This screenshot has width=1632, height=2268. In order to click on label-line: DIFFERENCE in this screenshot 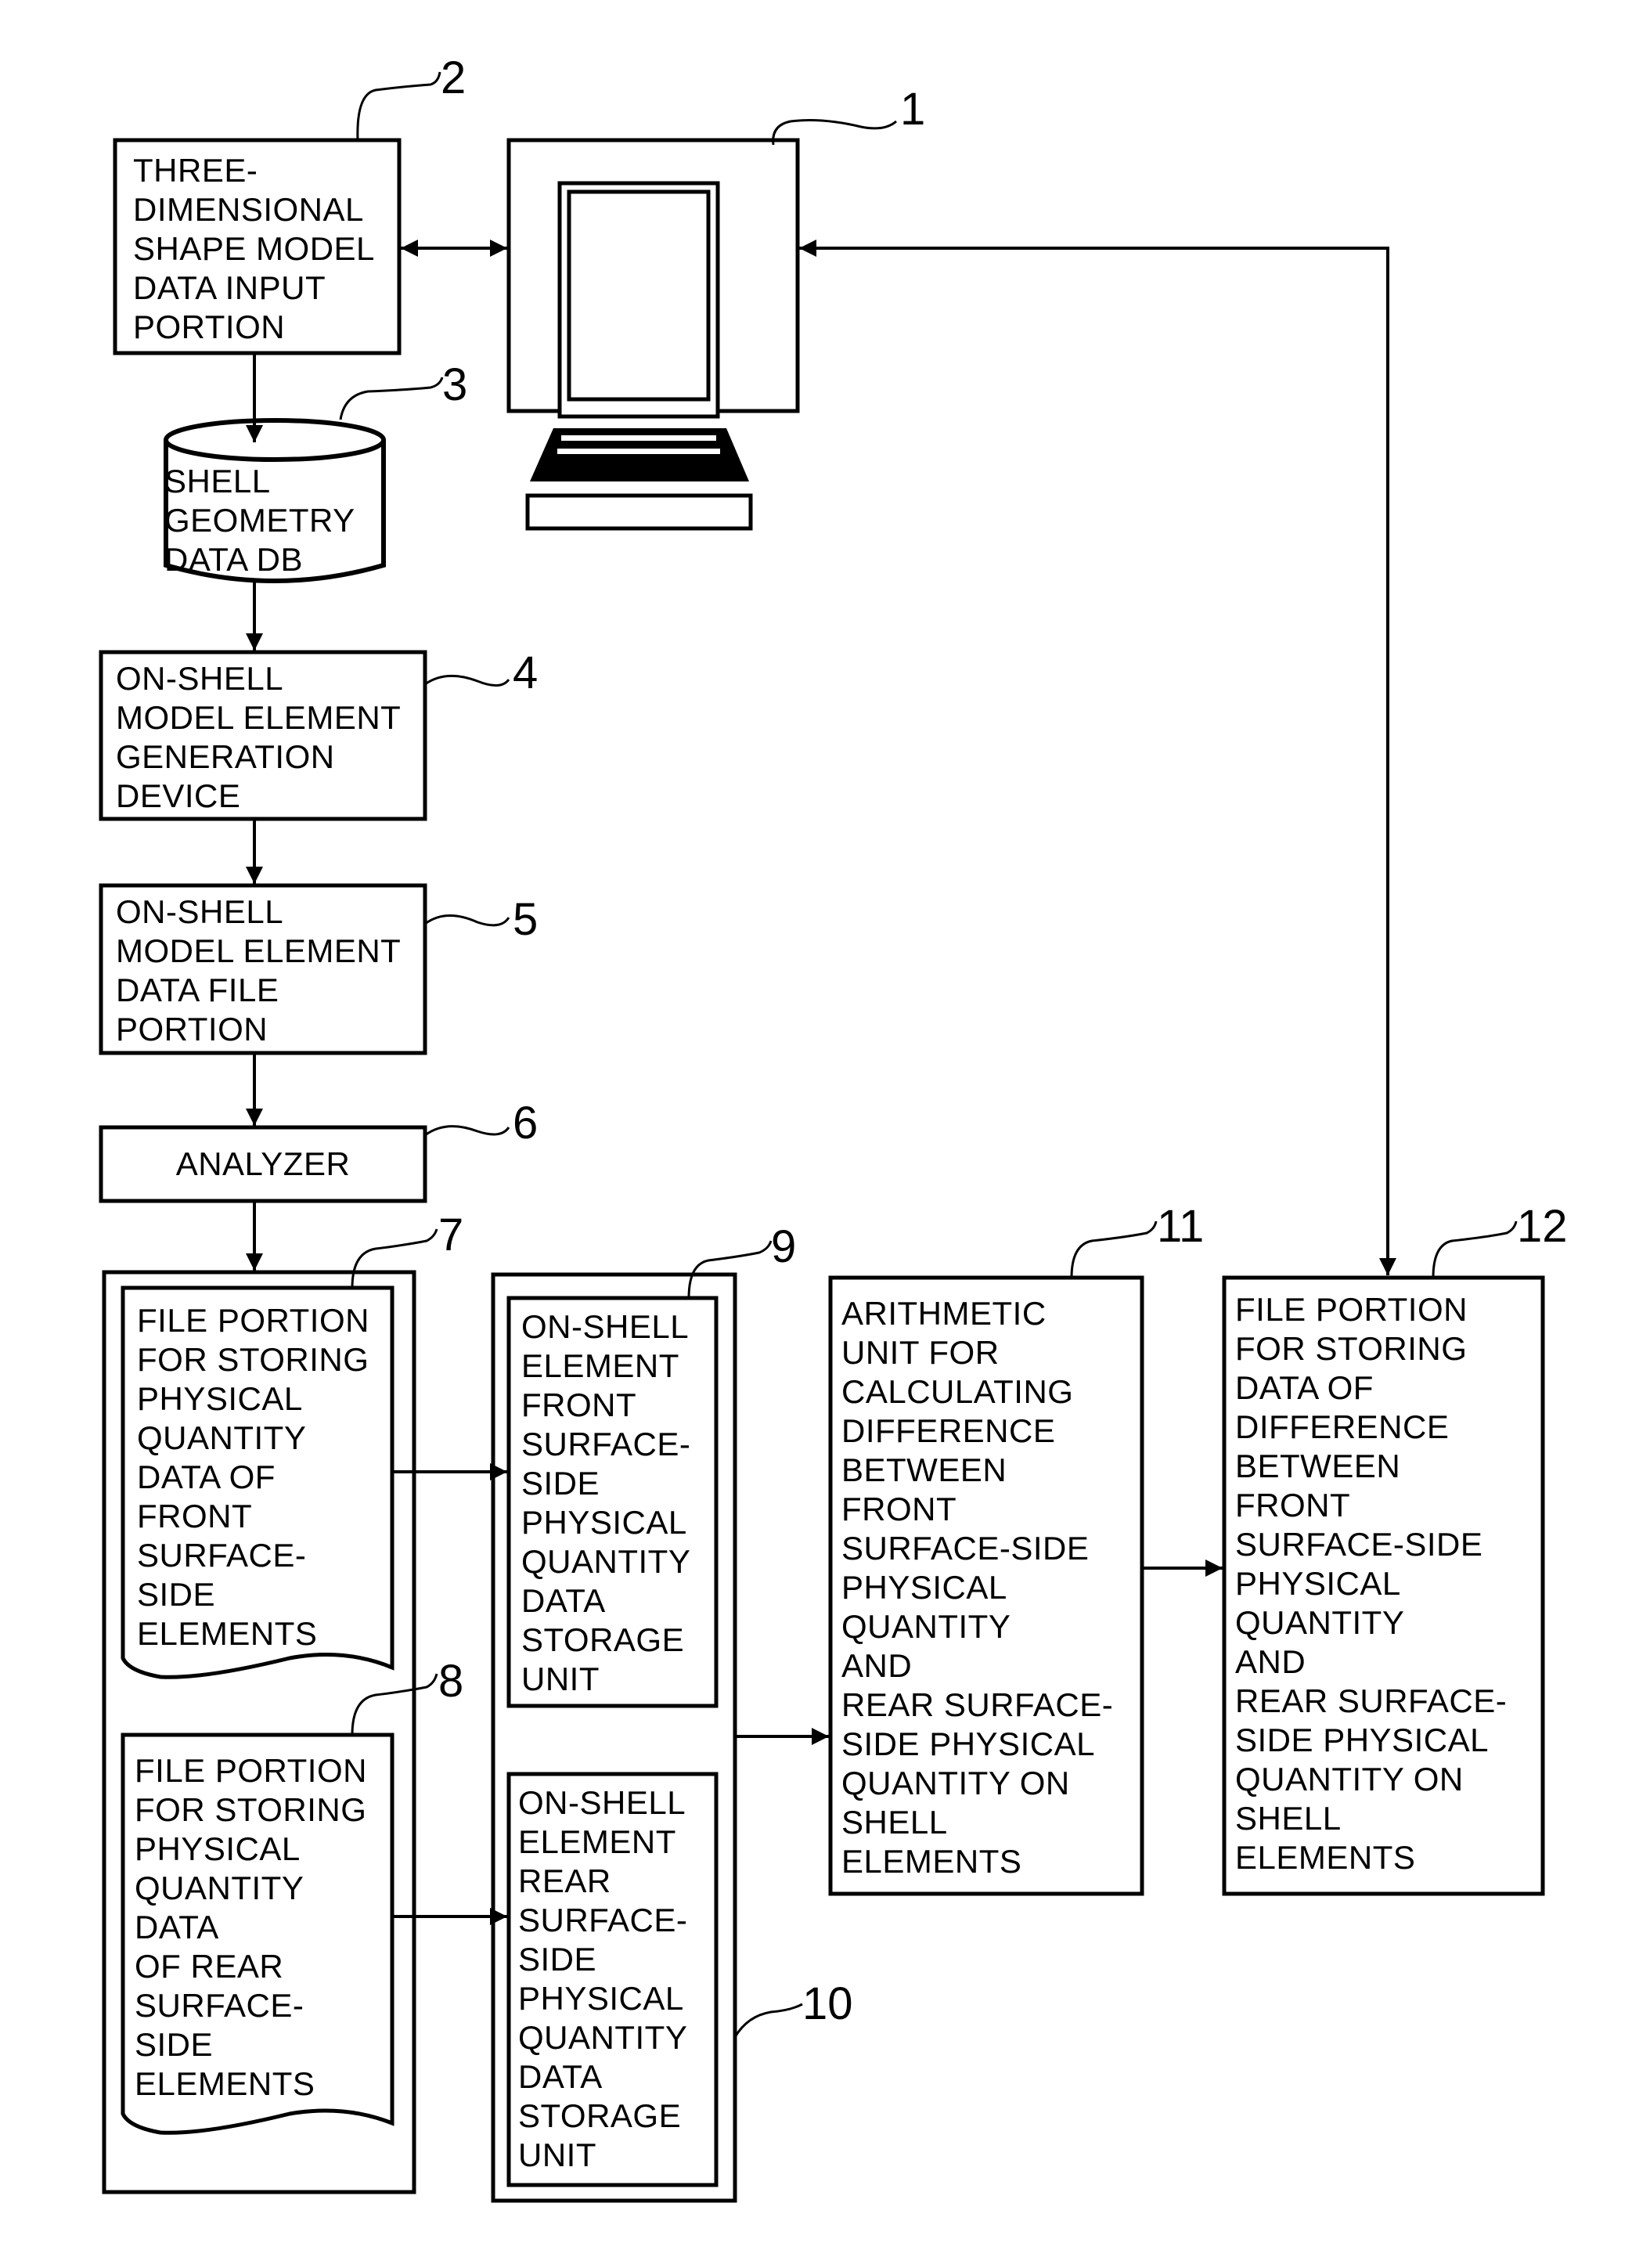, I will do `click(1342, 1426)`.